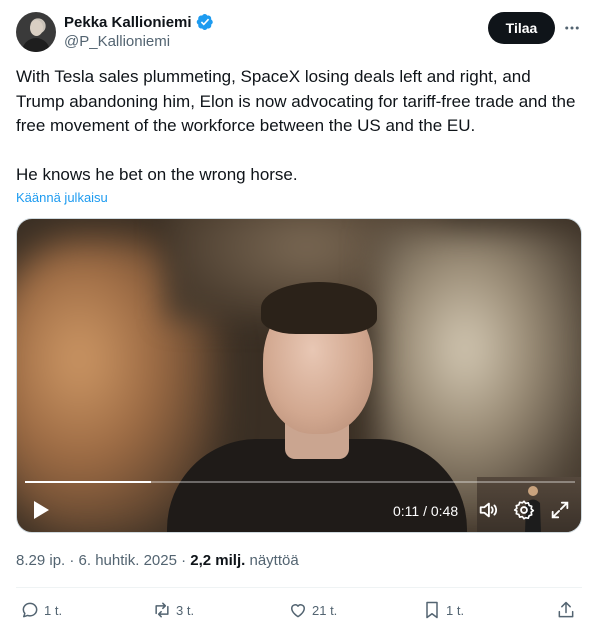  What do you see at coordinates (443, 610) in the screenshot?
I see `bookmark-button: 1 t.` at bounding box center [443, 610].